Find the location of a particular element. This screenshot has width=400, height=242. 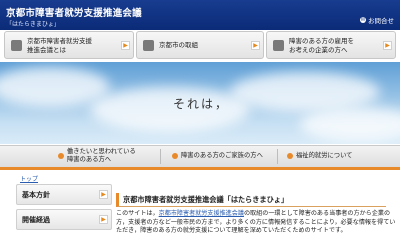

nav-label: 京都市障害者就労支援 推進会議とは is located at coordinates (59, 46).